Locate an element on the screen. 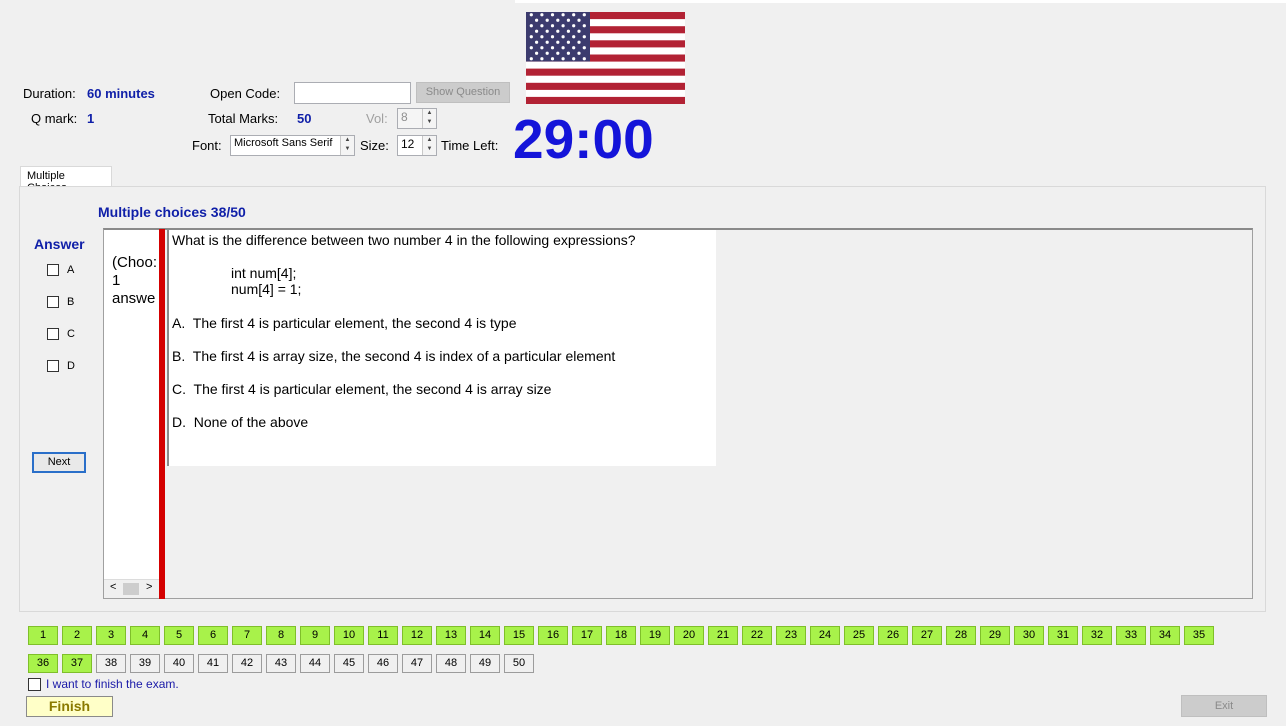  question-nav-button: 30 is located at coordinates (1029, 635).